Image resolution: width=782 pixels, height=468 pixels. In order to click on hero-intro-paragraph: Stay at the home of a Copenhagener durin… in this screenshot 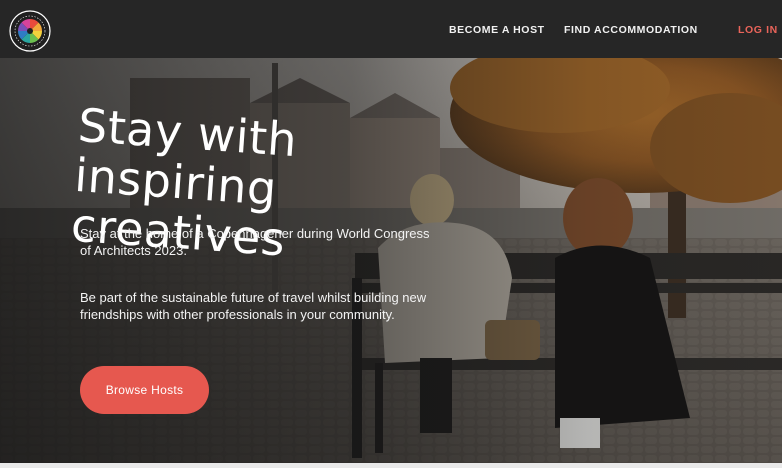, I will do `click(255, 242)`.